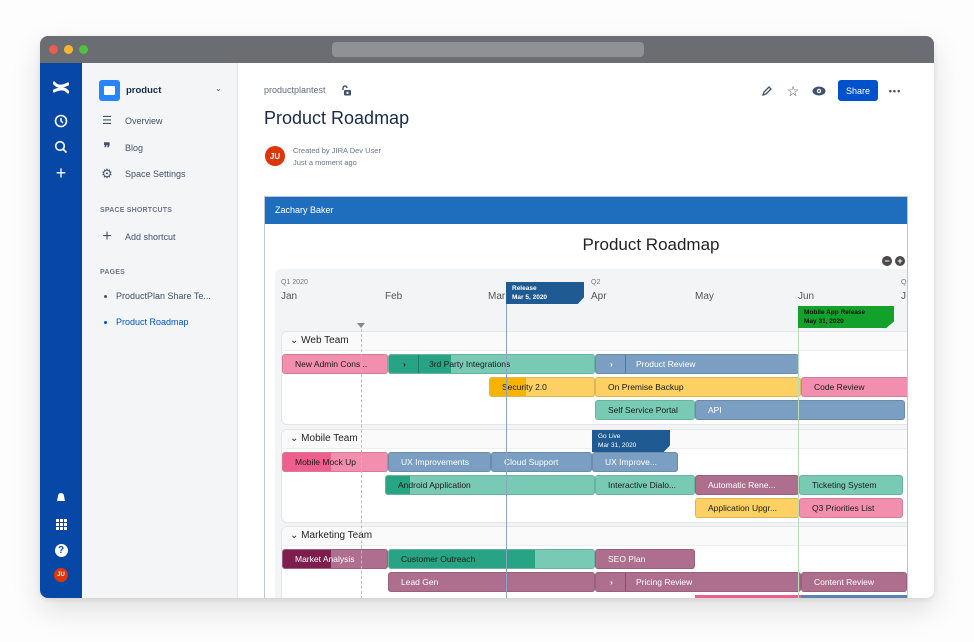 The width and height of the screenshot is (974, 642). What do you see at coordinates (903, 296) in the screenshot?
I see `month-label: J` at bounding box center [903, 296].